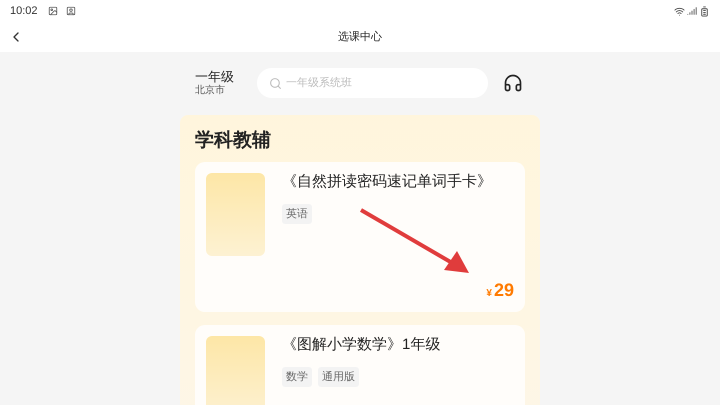 This screenshot has height=405, width=720. What do you see at coordinates (704, 11) in the screenshot?
I see `battery-icon` at bounding box center [704, 11].